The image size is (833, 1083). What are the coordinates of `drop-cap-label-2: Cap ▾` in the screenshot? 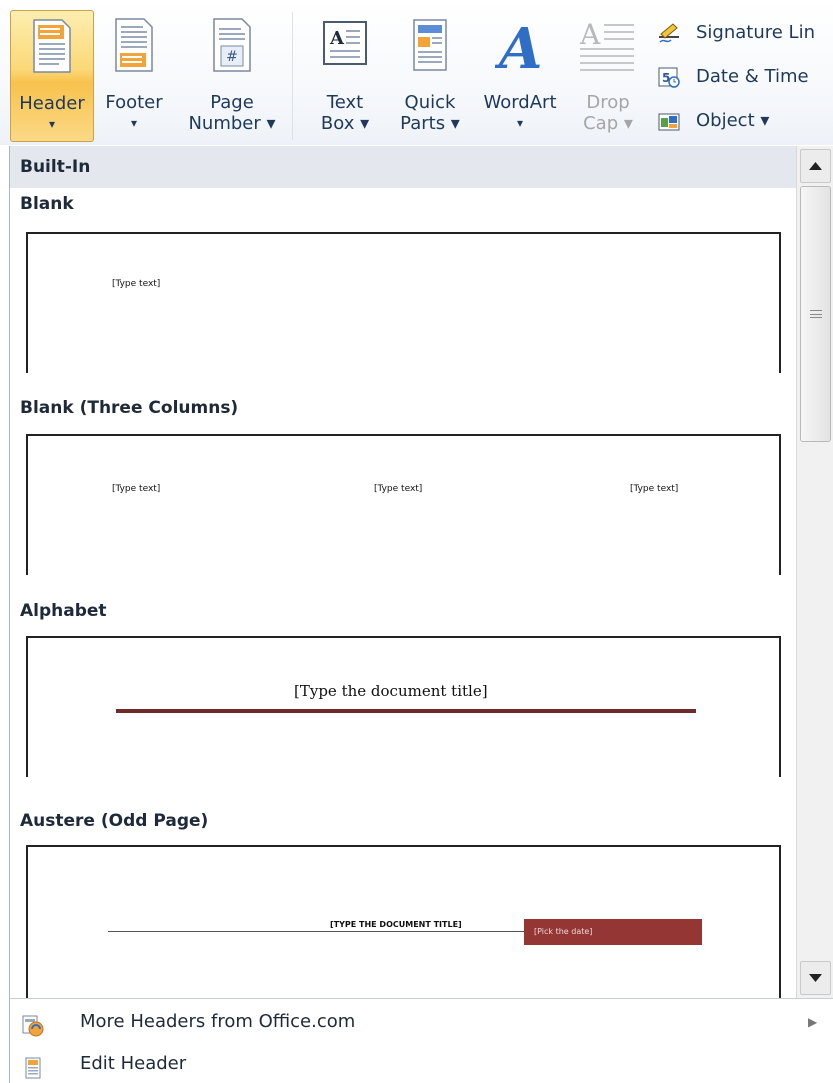 It's located at (608, 123).